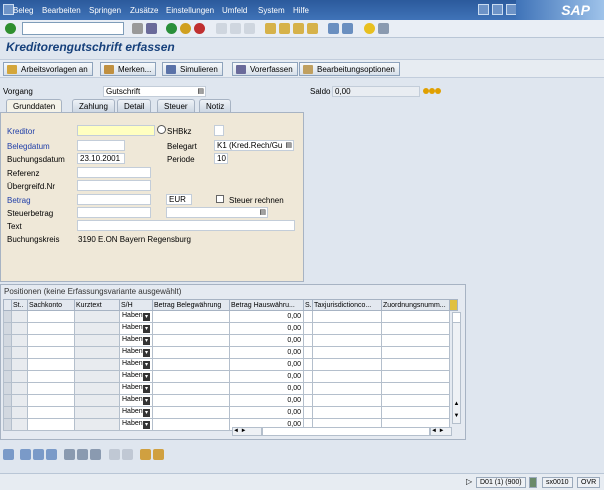 The height and width of the screenshot is (490, 604). I want to click on col-betrag-belegwaehrung: Betrag Belegwährung, so click(191, 305).